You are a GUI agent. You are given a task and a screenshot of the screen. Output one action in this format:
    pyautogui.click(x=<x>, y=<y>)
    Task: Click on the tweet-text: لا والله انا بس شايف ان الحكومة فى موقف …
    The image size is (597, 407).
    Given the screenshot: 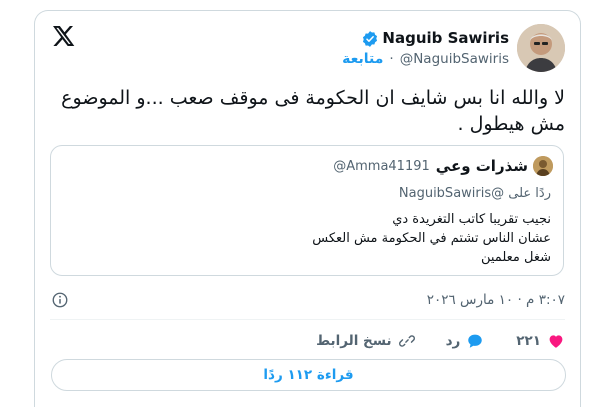 What is the action you would take?
    pyautogui.click(x=313, y=111)
    